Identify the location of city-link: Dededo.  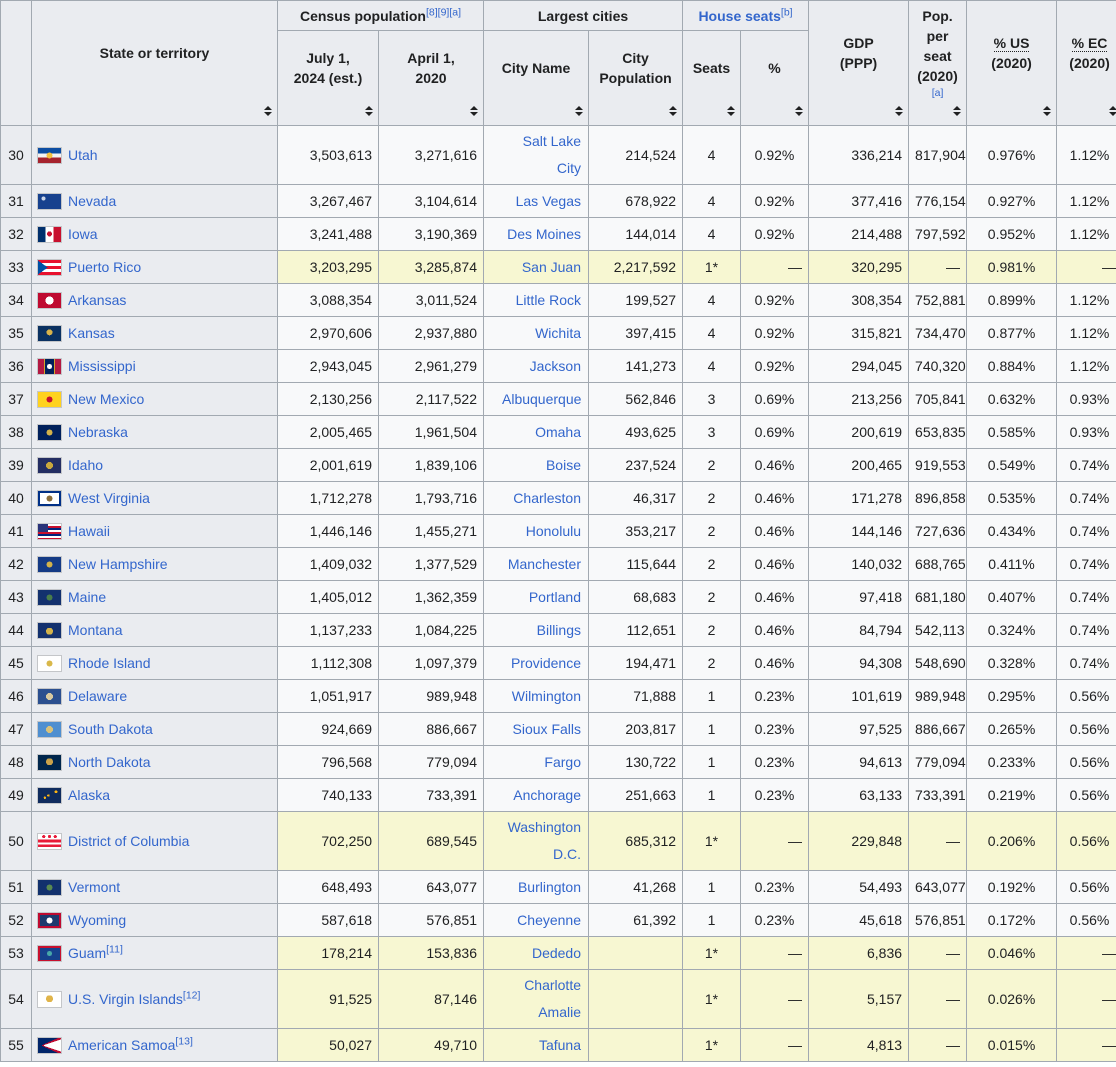
(556, 953).